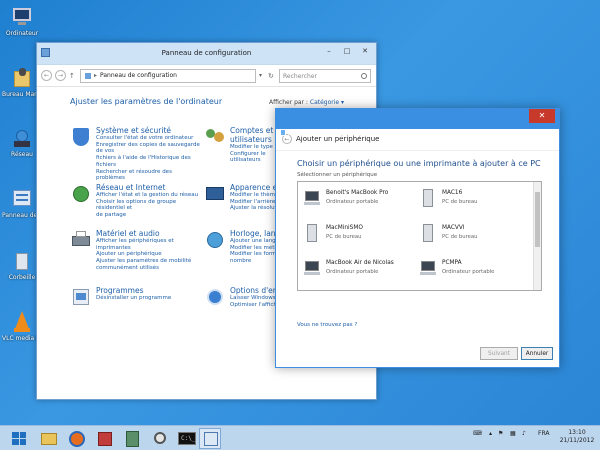 The height and width of the screenshot is (450, 600). What do you see at coordinates (148, 138) in the screenshot?
I see `category-link: Consulter l'état de votre ordinateur` at bounding box center [148, 138].